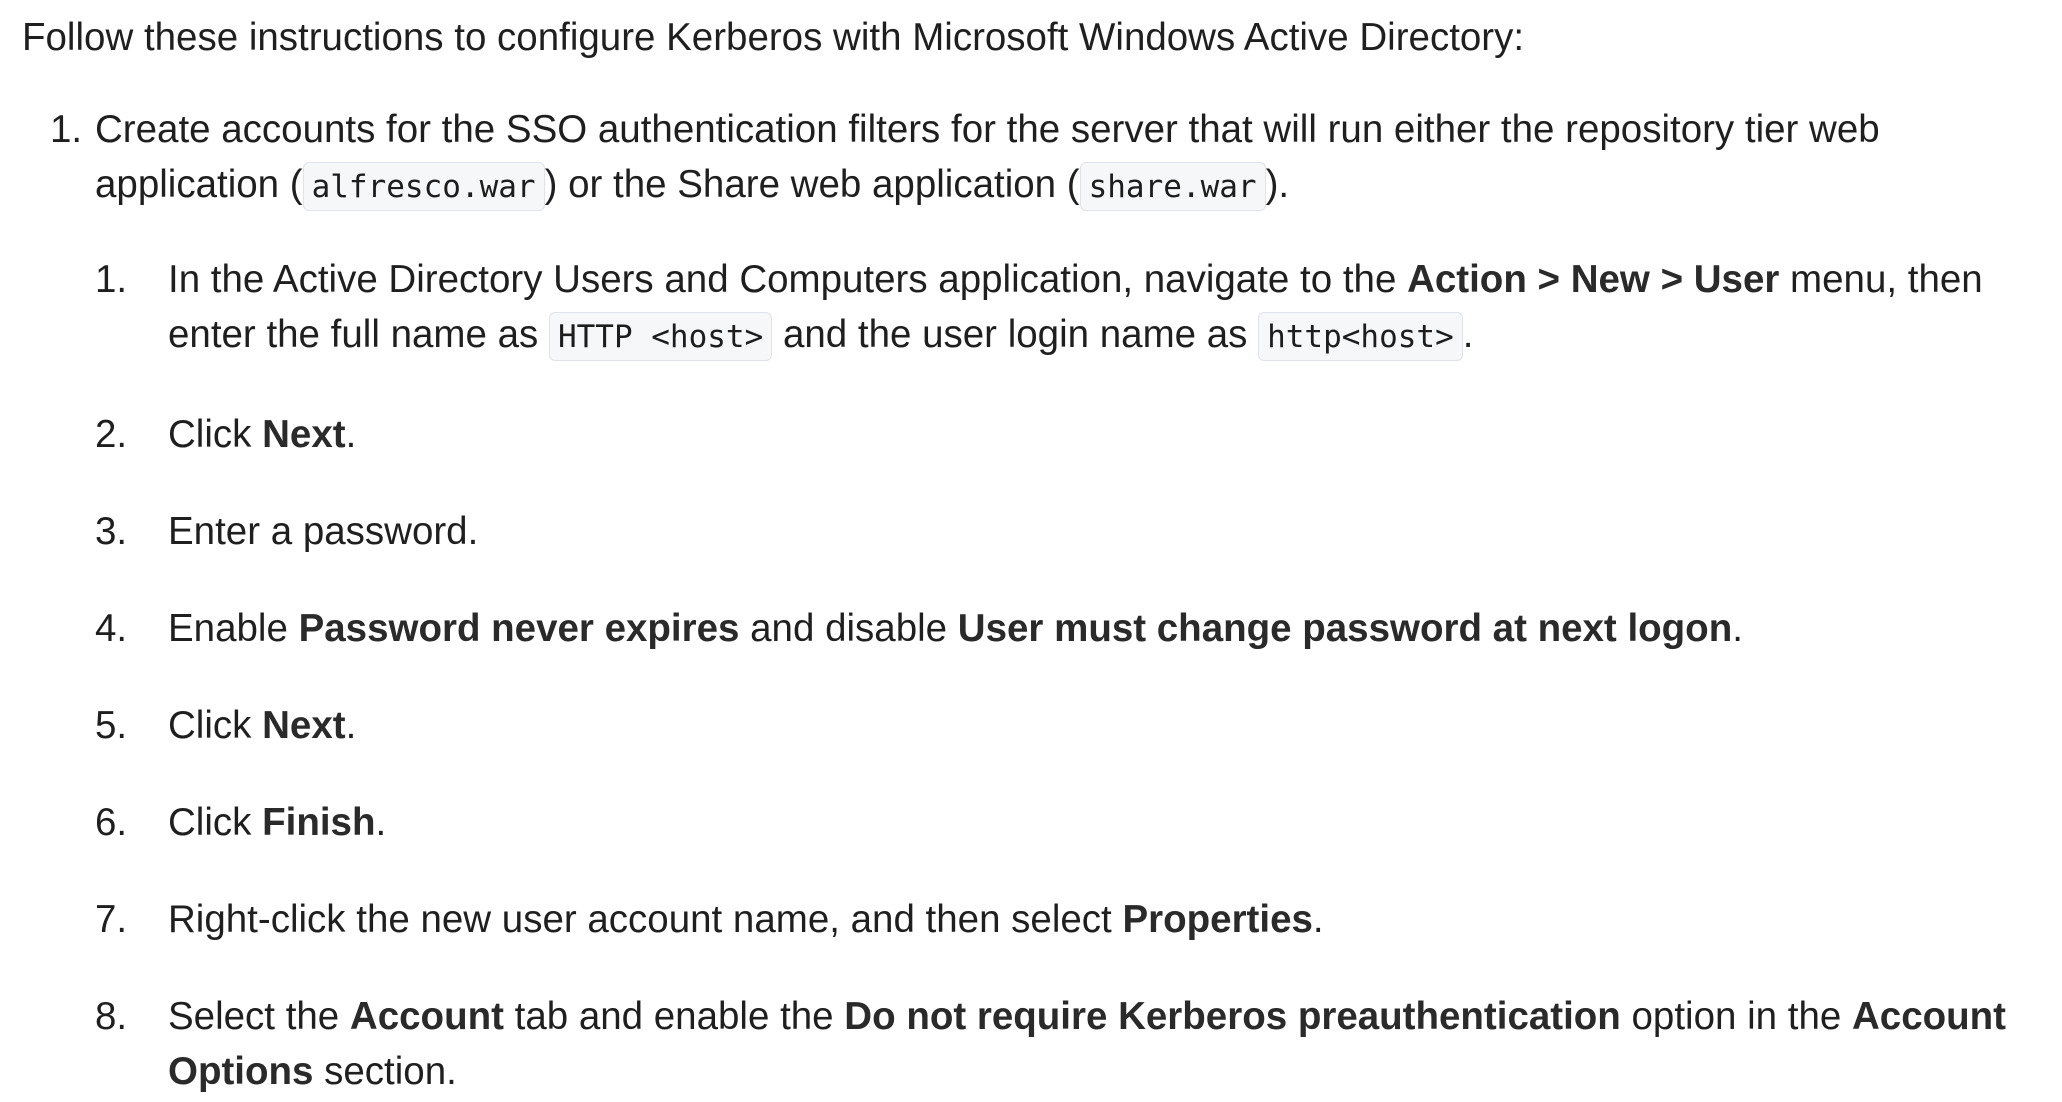  Describe the element at coordinates (812, 184) in the screenshot. I see `step-1-text-part: ) or the Share web application (` at that location.